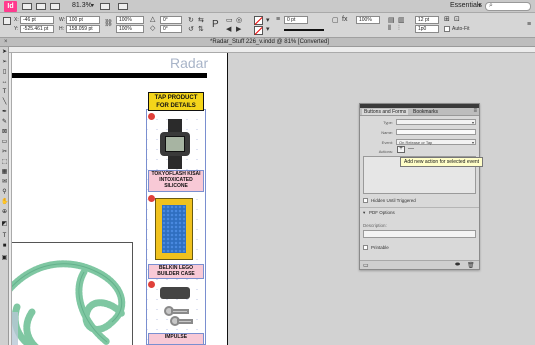 This screenshot has width=535, height=345. Describe the element at coordinates (130, 20) in the screenshot. I see `scale-x-field: 100%` at that location.